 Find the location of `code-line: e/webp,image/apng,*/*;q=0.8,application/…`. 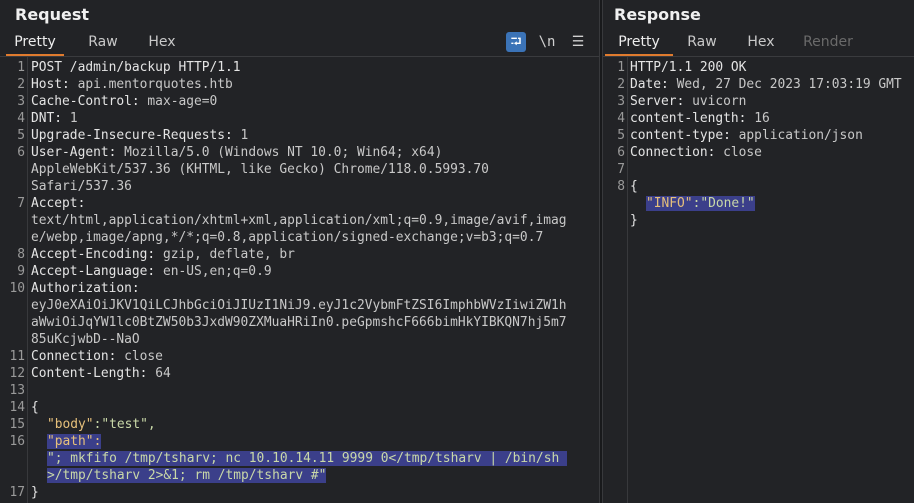

code-line: e/webp,image/apng,*/*;q=0.8,application/… is located at coordinates (299, 237).